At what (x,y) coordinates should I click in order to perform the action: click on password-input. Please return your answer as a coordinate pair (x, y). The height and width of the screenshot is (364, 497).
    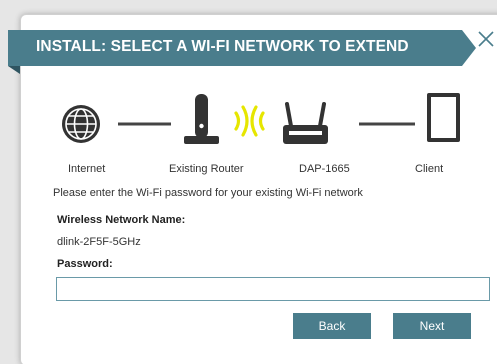
    Looking at the image, I should click on (273, 289).